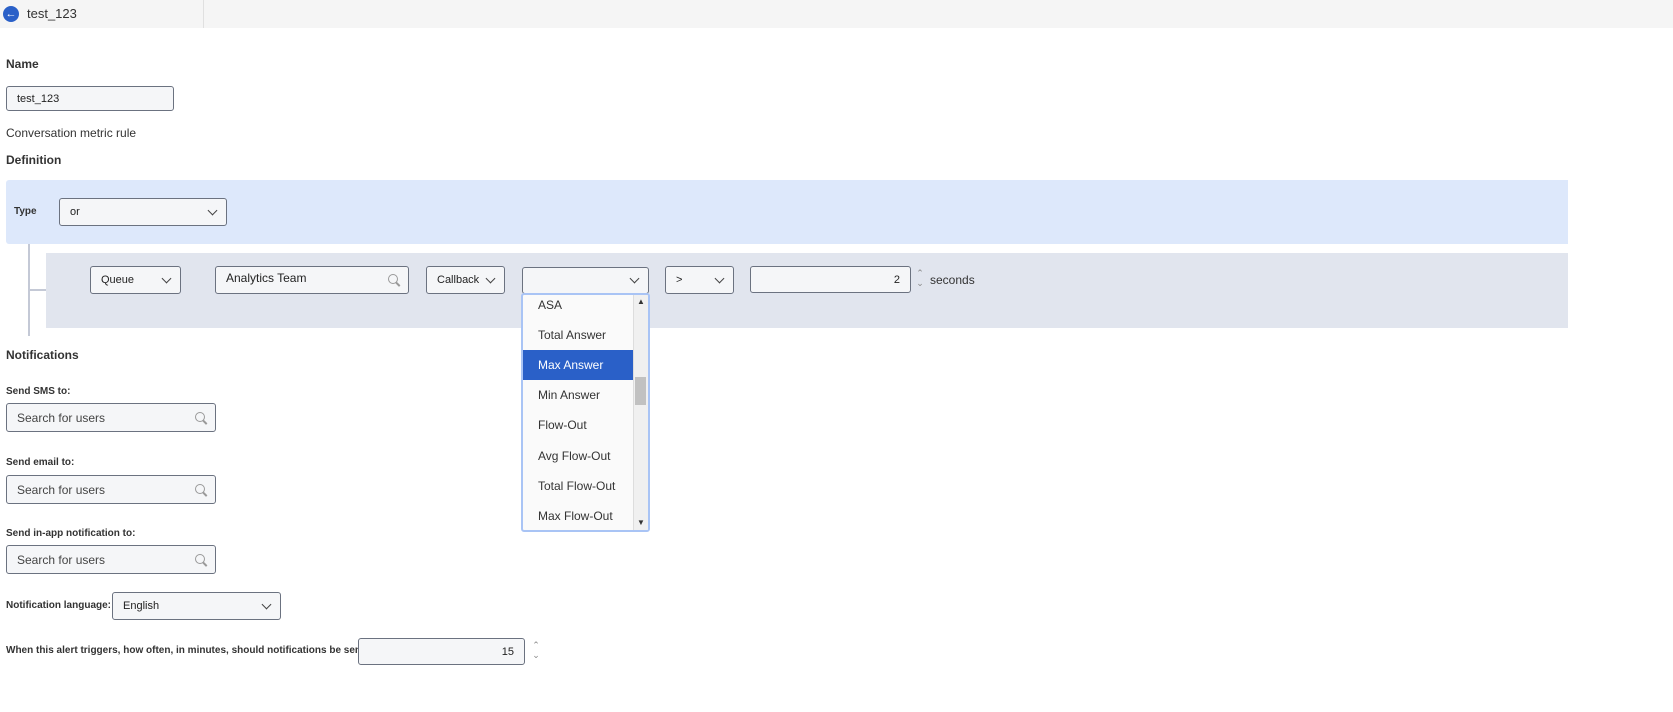  What do you see at coordinates (61, 559) in the screenshot?
I see `inapp-placeholder: Search for users` at bounding box center [61, 559].